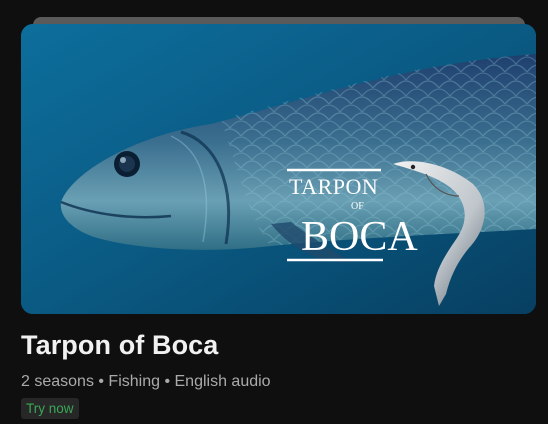 This screenshot has height=424, width=548. Describe the element at coordinates (146, 381) in the screenshot. I see `show-metadata: 2 seasons • Fishing • English audio` at that location.